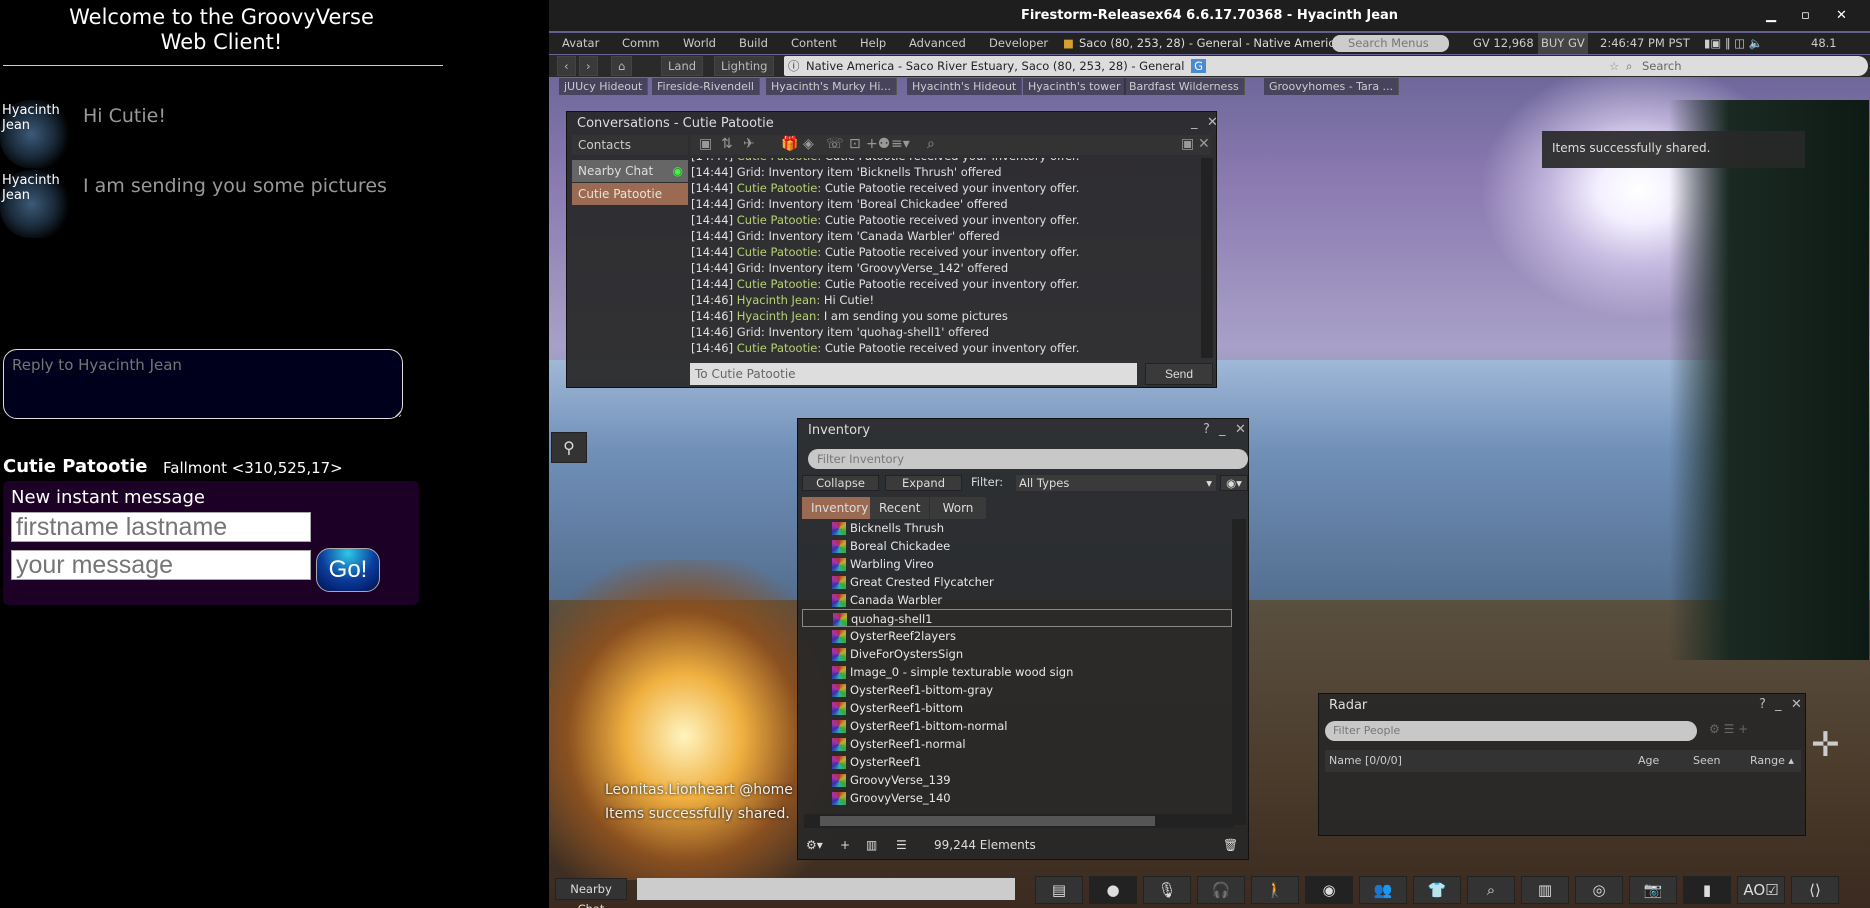 The image size is (1870, 908). Describe the element at coordinates (1728, 729) in the screenshot. I see `gear-icon: ⚙ ☰ +` at that location.